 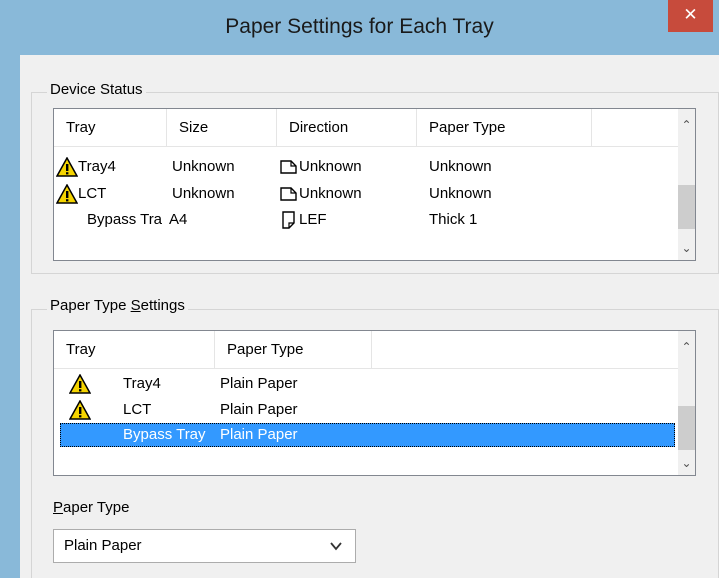 I want to click on device-status-header: Tray Size Direction Paper Type, so click(x=366, y=128).